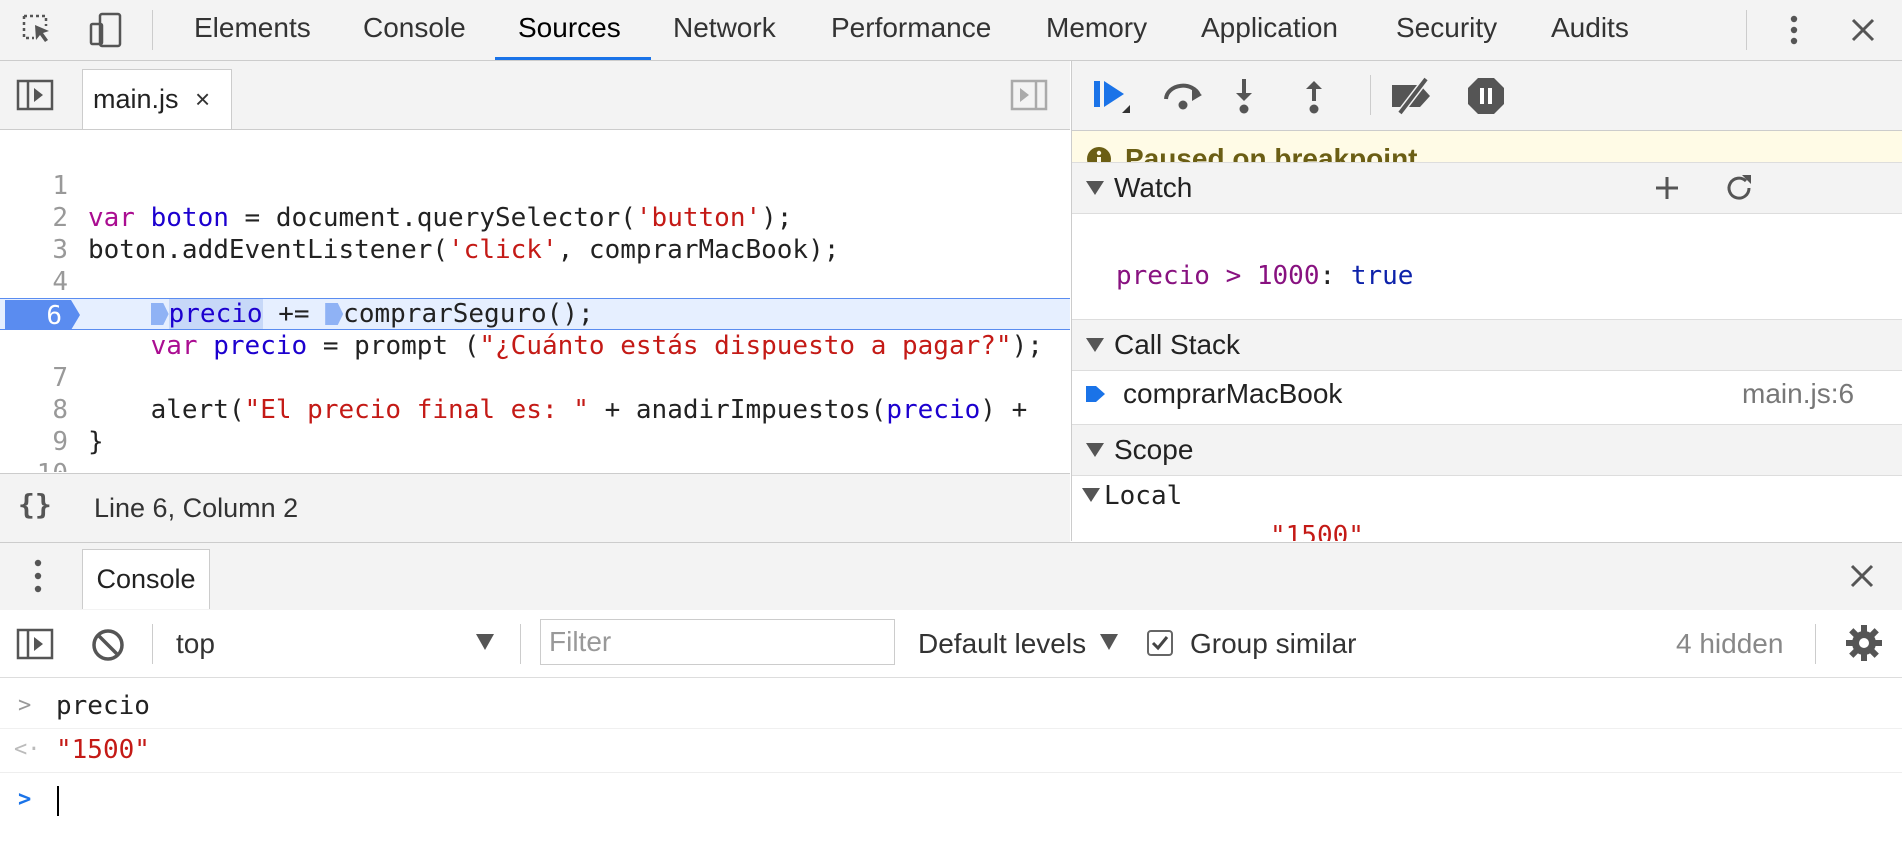  What do you see at coordinates (951, 576) in the screenshot?
I see `drawer-tabbar` at bounding box center [951, 576].